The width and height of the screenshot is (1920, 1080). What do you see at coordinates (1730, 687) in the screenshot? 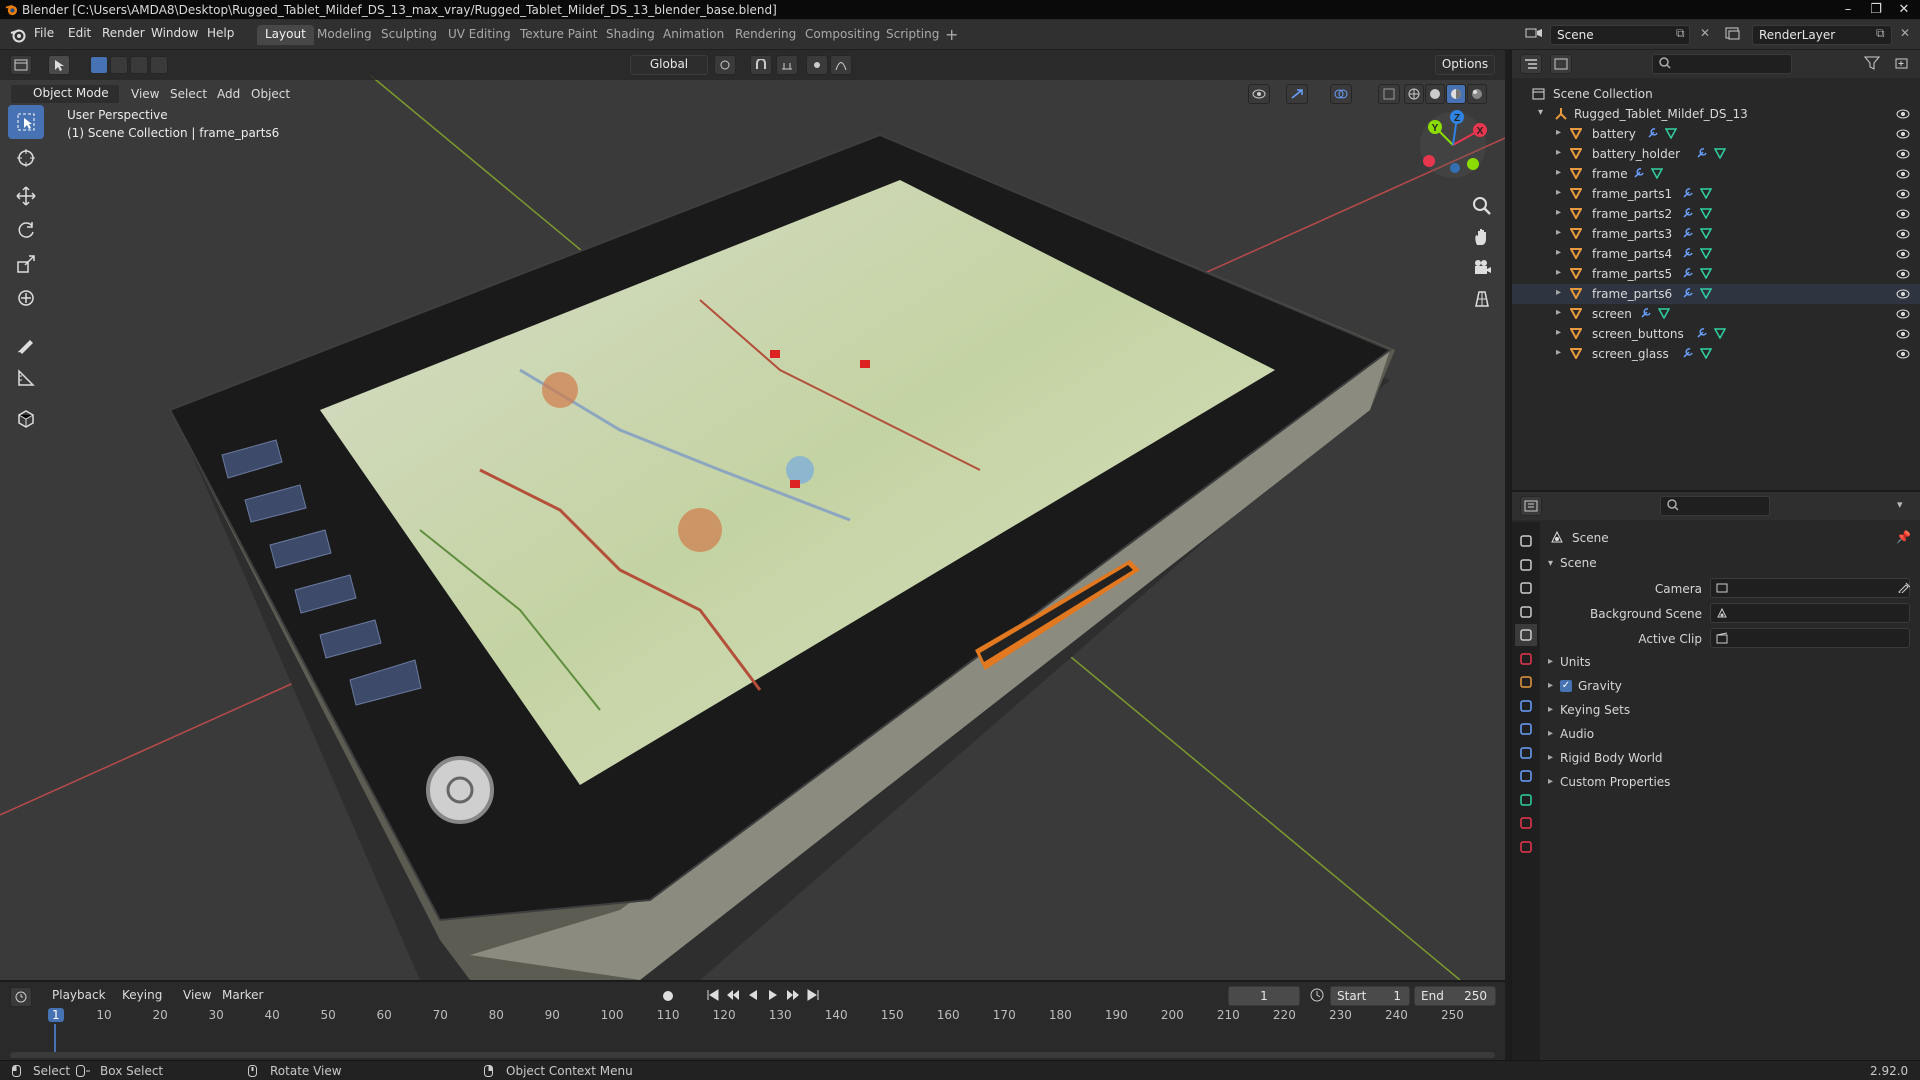
I see `section-gravity: ▸ ✓ Gravity` at bounding box center [1730, 687].